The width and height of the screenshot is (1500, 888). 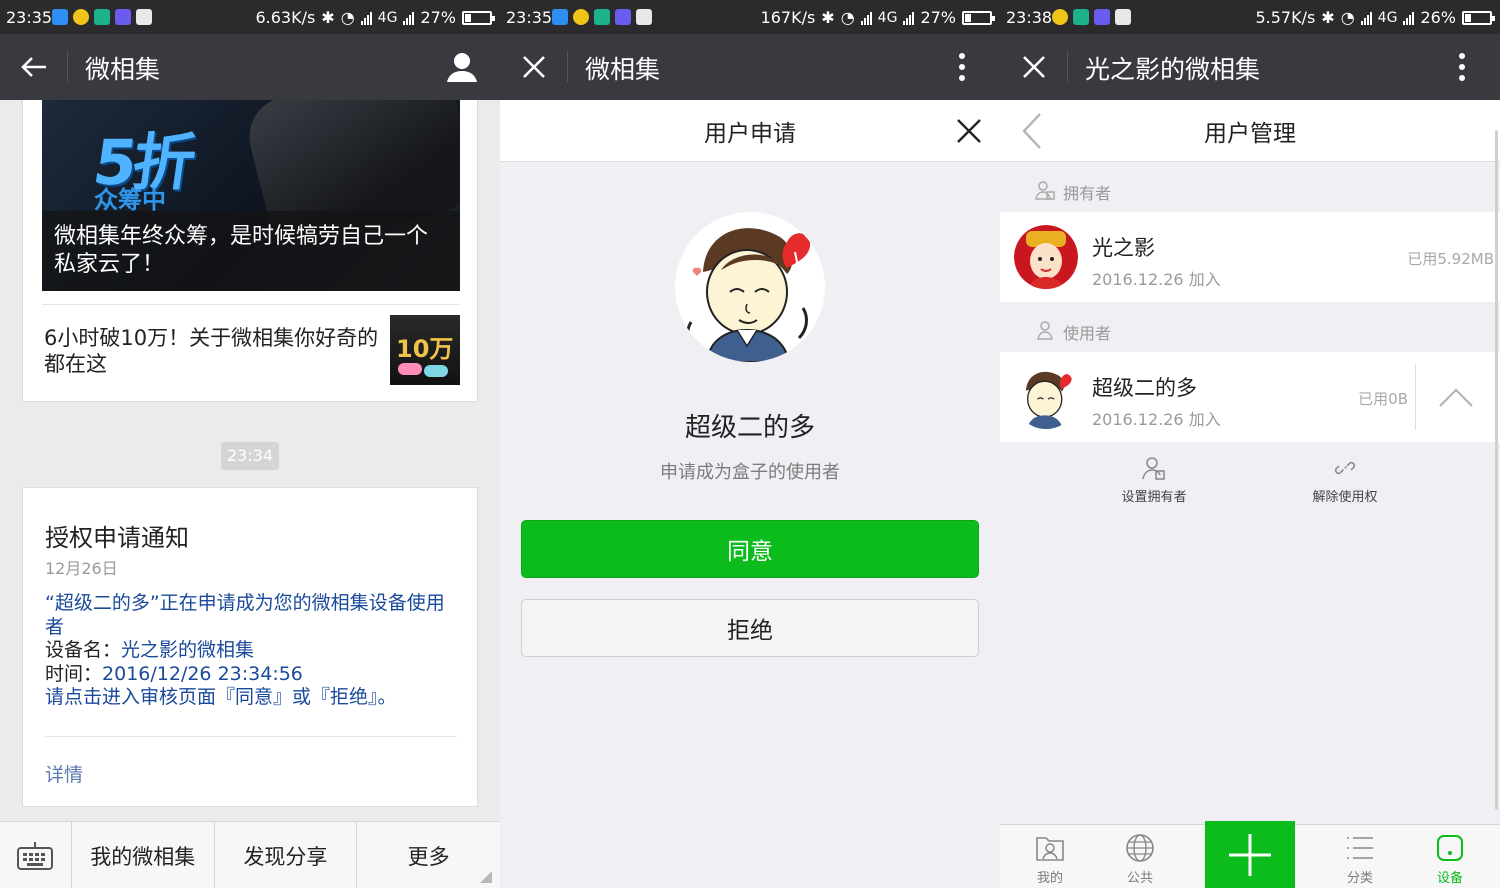 What do you see at coordinates (1360, 858) in the screenshot?
I see `tab-category: 分类` at bounding box center [1360, 858].